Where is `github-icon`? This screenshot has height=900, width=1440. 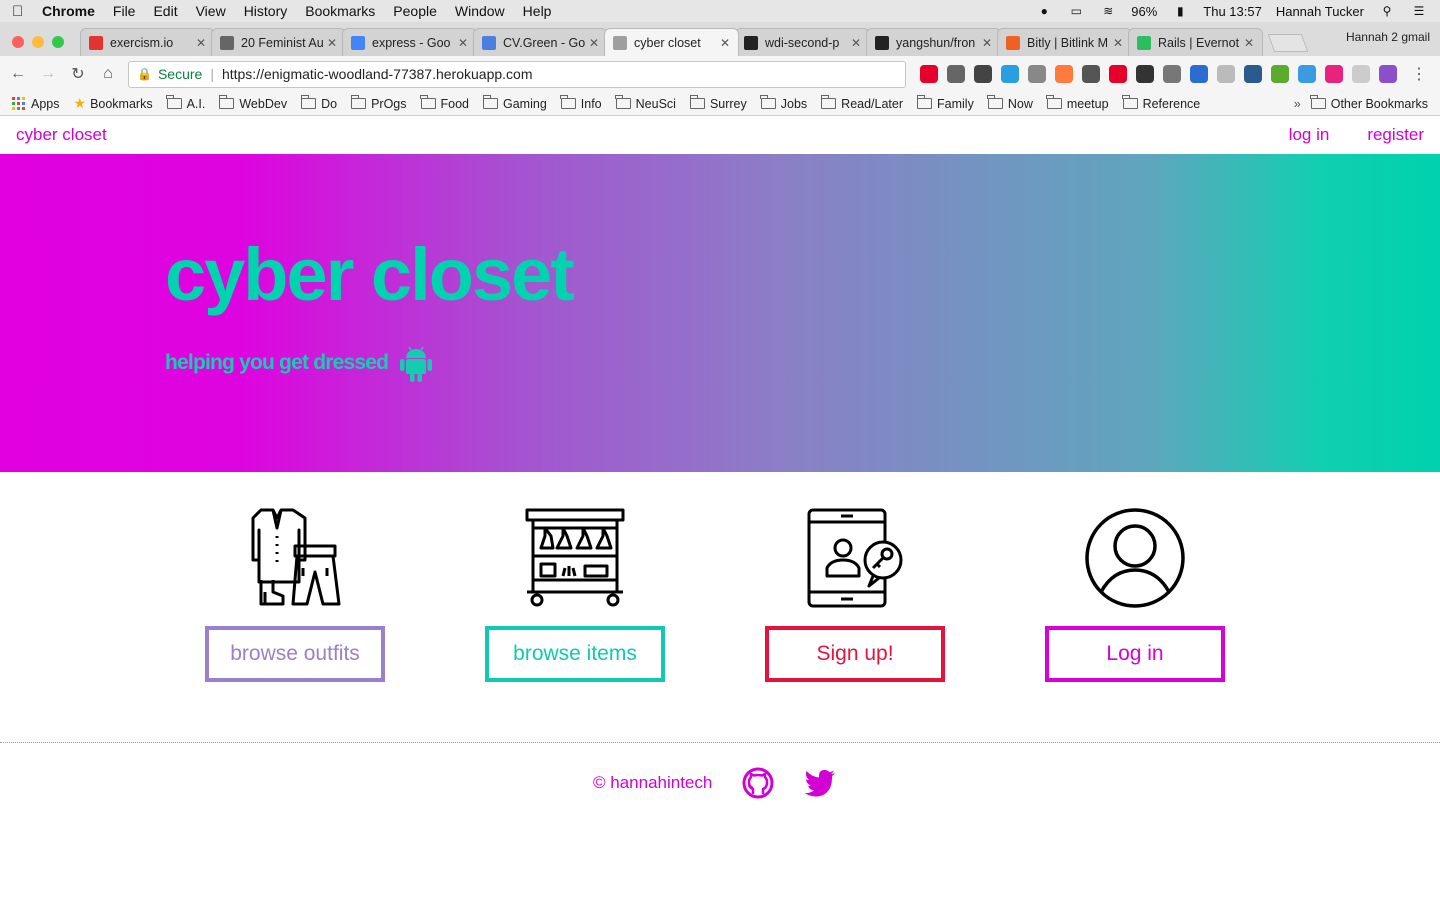 github-icon is located at coordinates (758, 783).